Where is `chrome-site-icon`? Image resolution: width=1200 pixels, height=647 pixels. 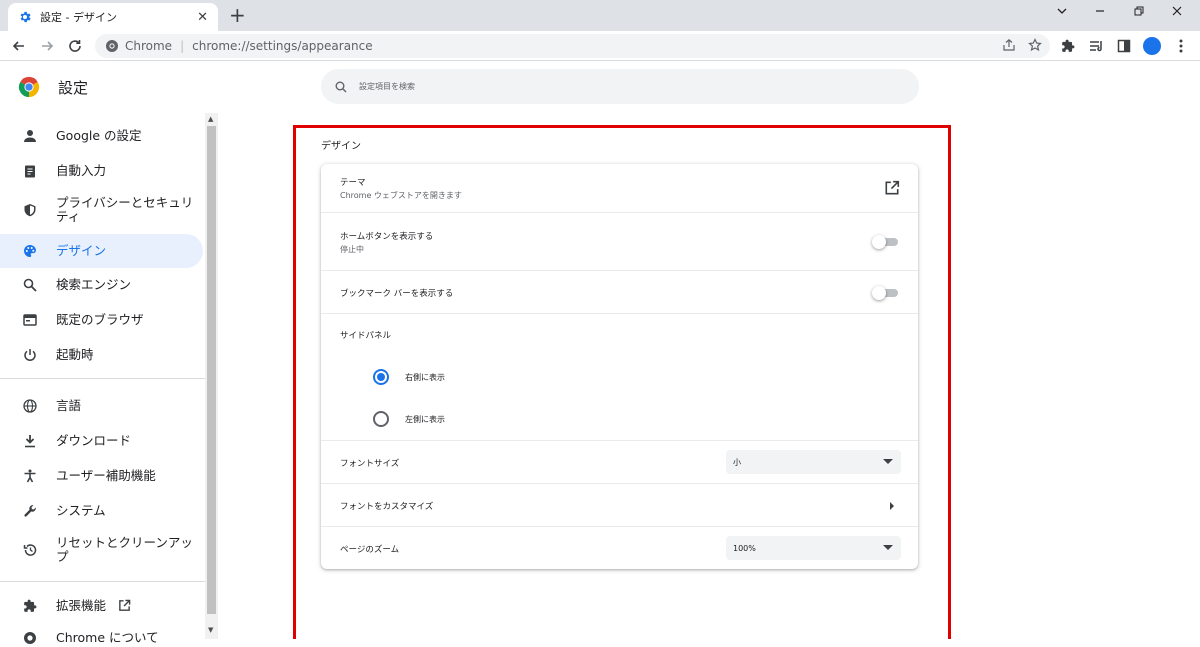 chrome-site-icon is located at coordinates (112, 46).